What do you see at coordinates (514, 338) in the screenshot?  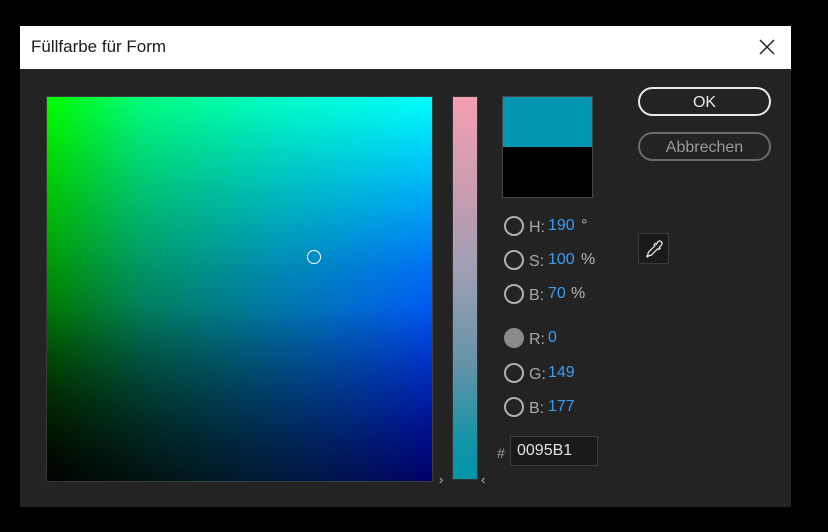 I see `red-radio` at bounding box center [514, 338].